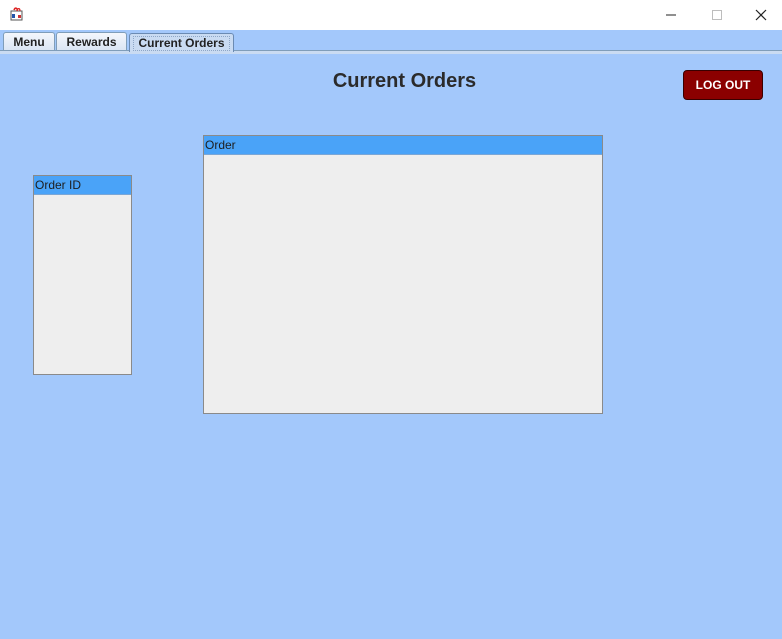 The image size is (782, 639). I want to click on title-bar, so click(391, 15).